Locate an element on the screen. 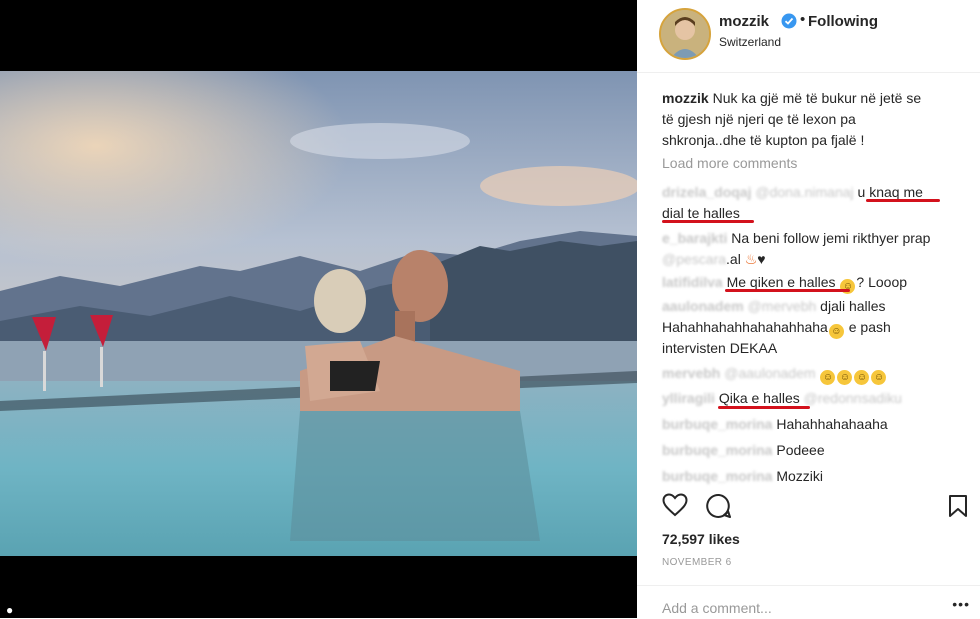  comment-text: Hahahhahahaaha is located at coordinates (832, 424).